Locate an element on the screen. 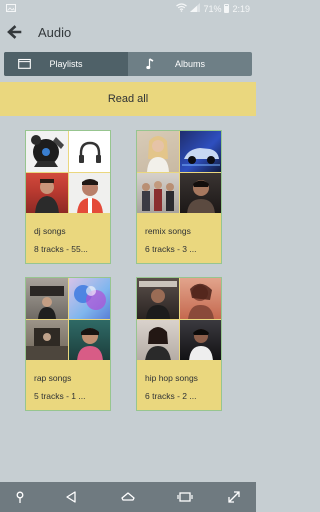 Image resolution: width=320 pixels, height=512 pixels. back-triangle-icon is located at coordinates (71, 497).